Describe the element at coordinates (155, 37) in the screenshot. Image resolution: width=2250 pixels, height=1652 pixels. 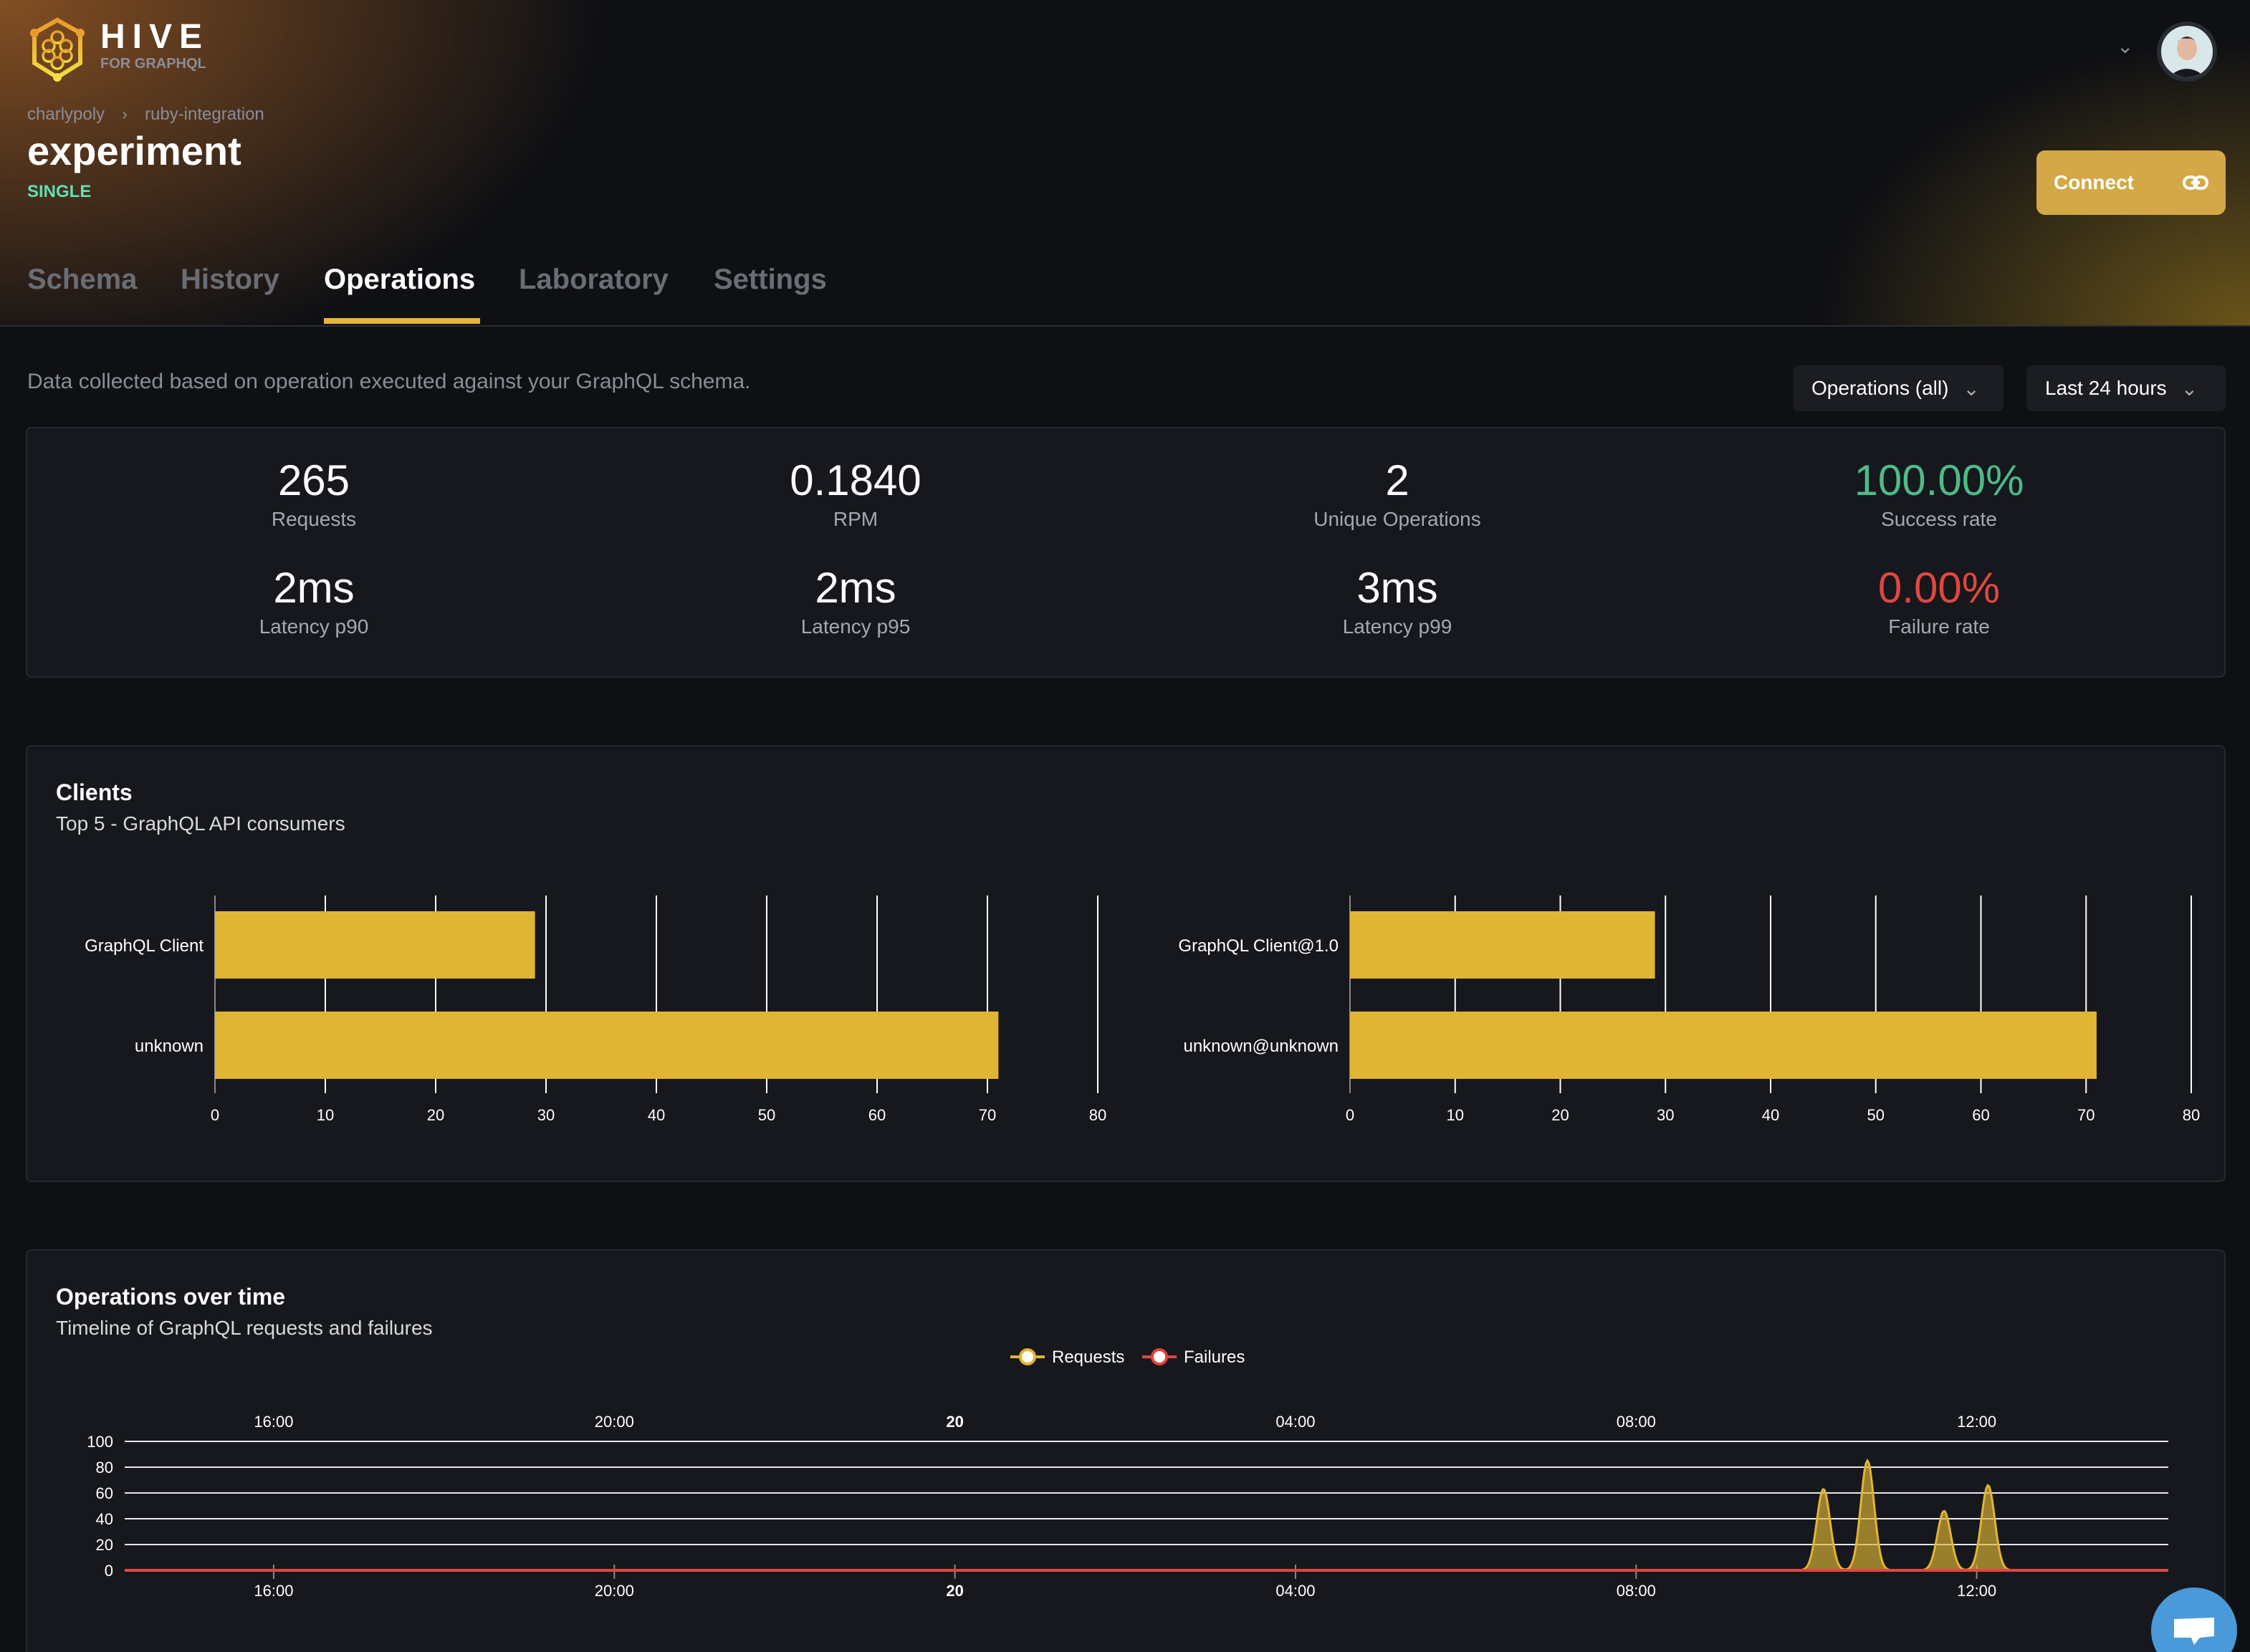
I see `brand-name: HIVE` at that location.